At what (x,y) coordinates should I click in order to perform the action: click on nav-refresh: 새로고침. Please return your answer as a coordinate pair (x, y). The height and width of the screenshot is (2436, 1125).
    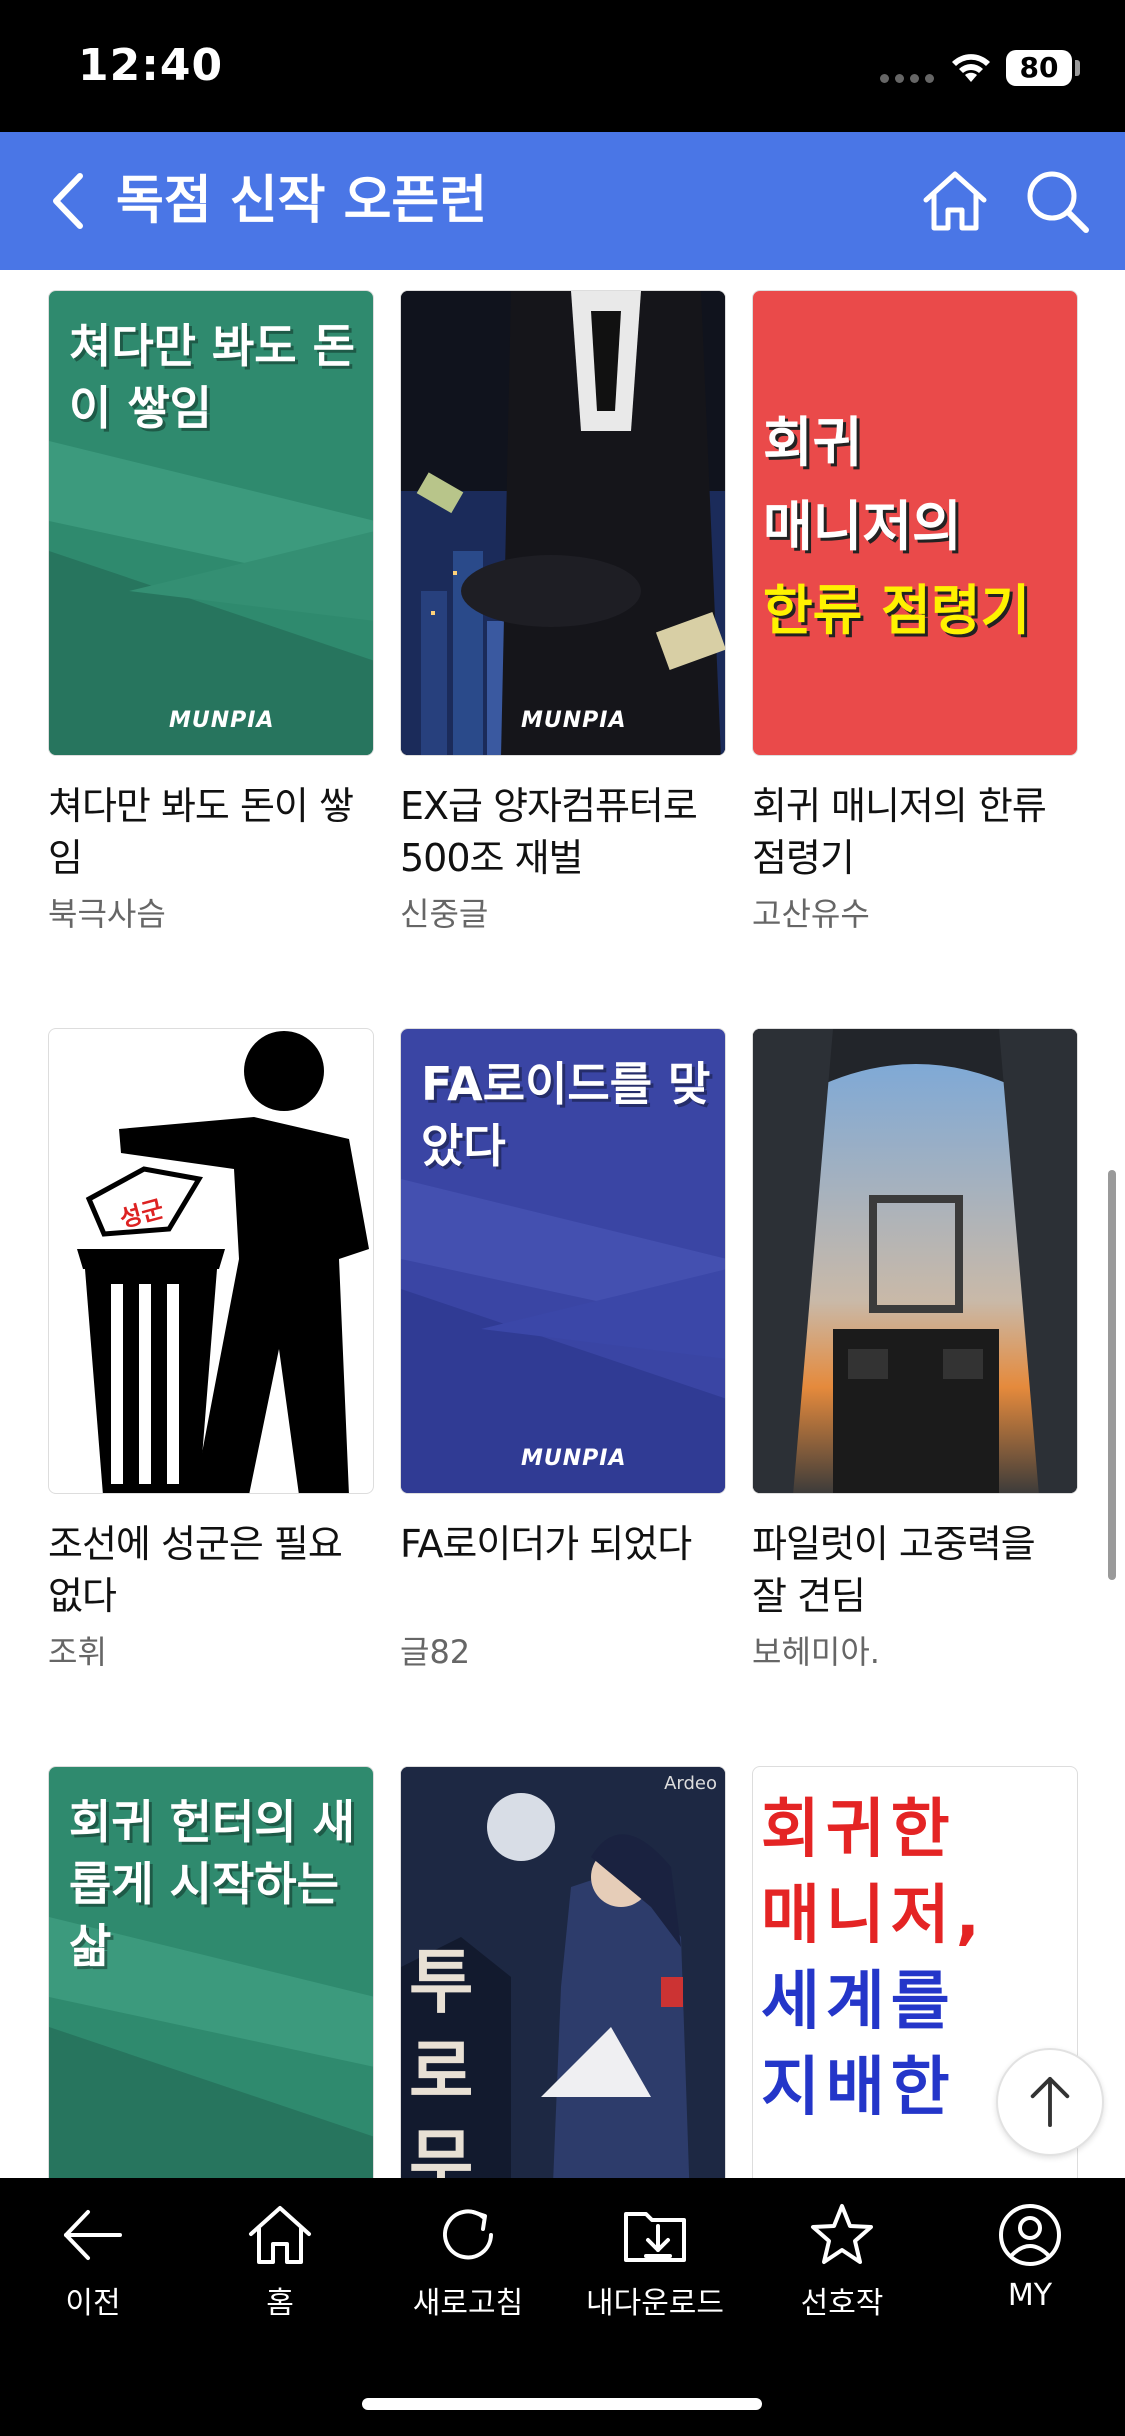
    Looking at the image, I should click on (468, 2265).